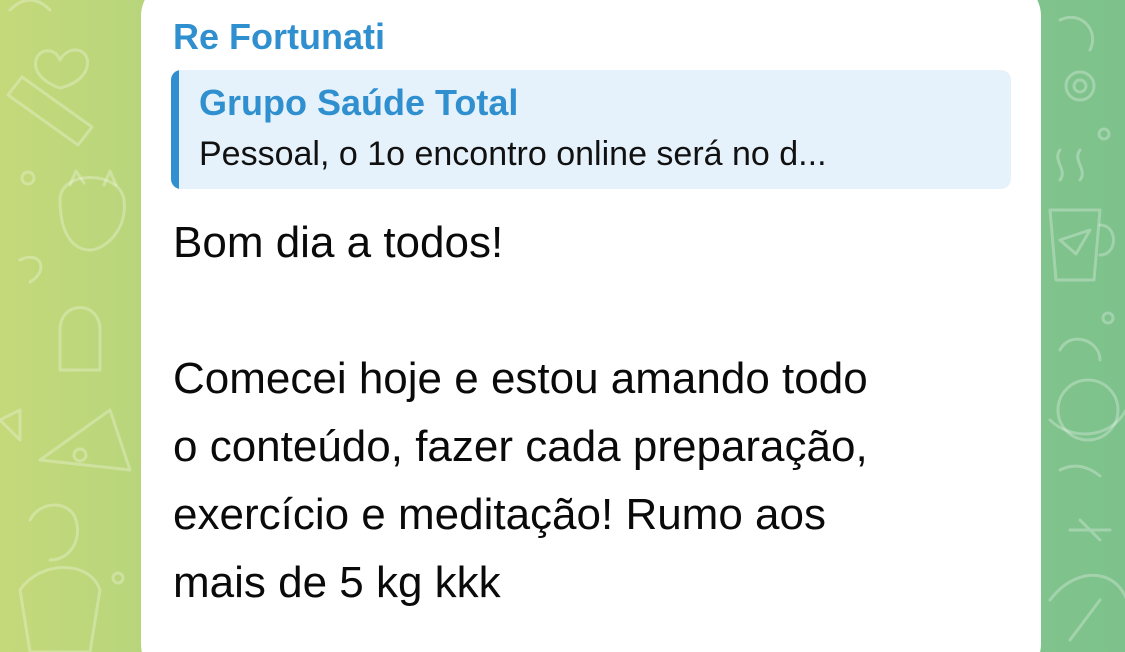  What do you see at coordinates (92, 214) in the screenshot?
I see `cat-doodle-icon` at bounding box center [92, 214].